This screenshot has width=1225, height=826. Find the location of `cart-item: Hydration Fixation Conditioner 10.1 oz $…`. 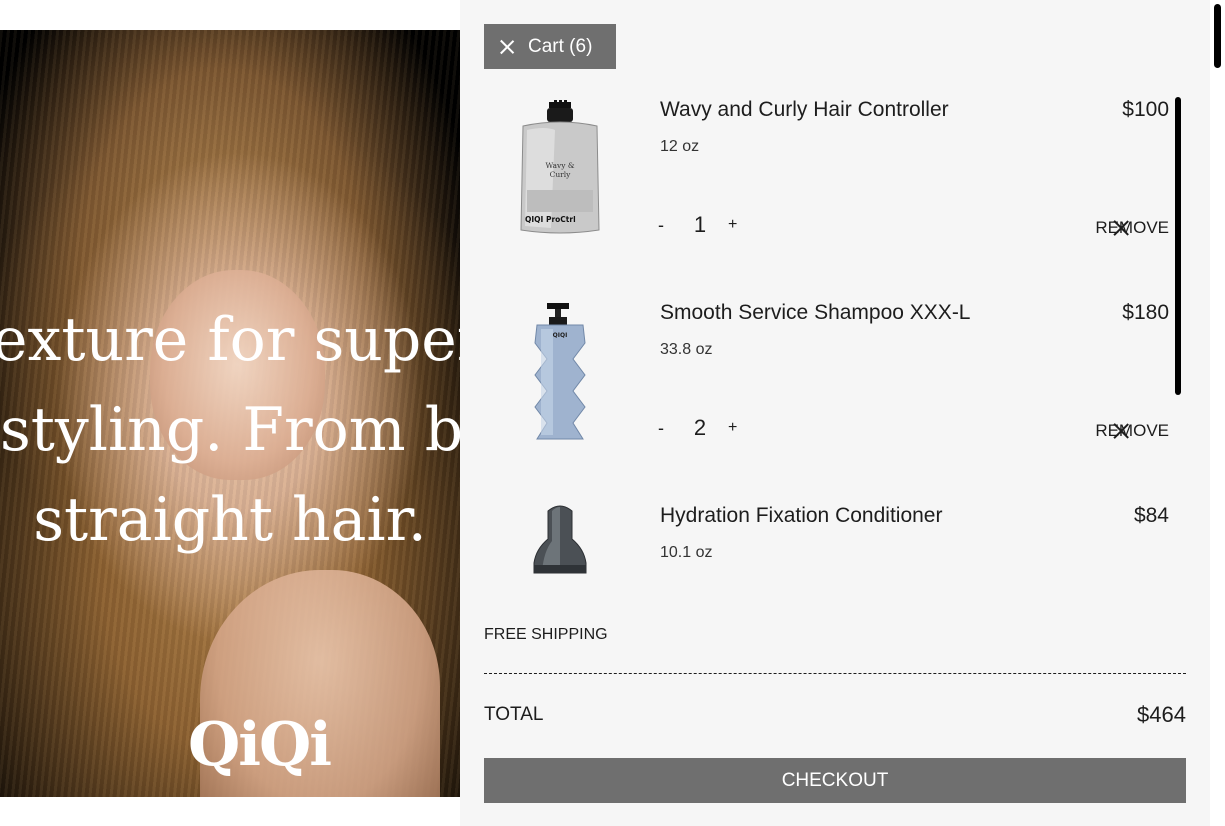

cart-item: Hydration Fixation Conditioner 10.1 oz $… is located at coordinates (822, 543).